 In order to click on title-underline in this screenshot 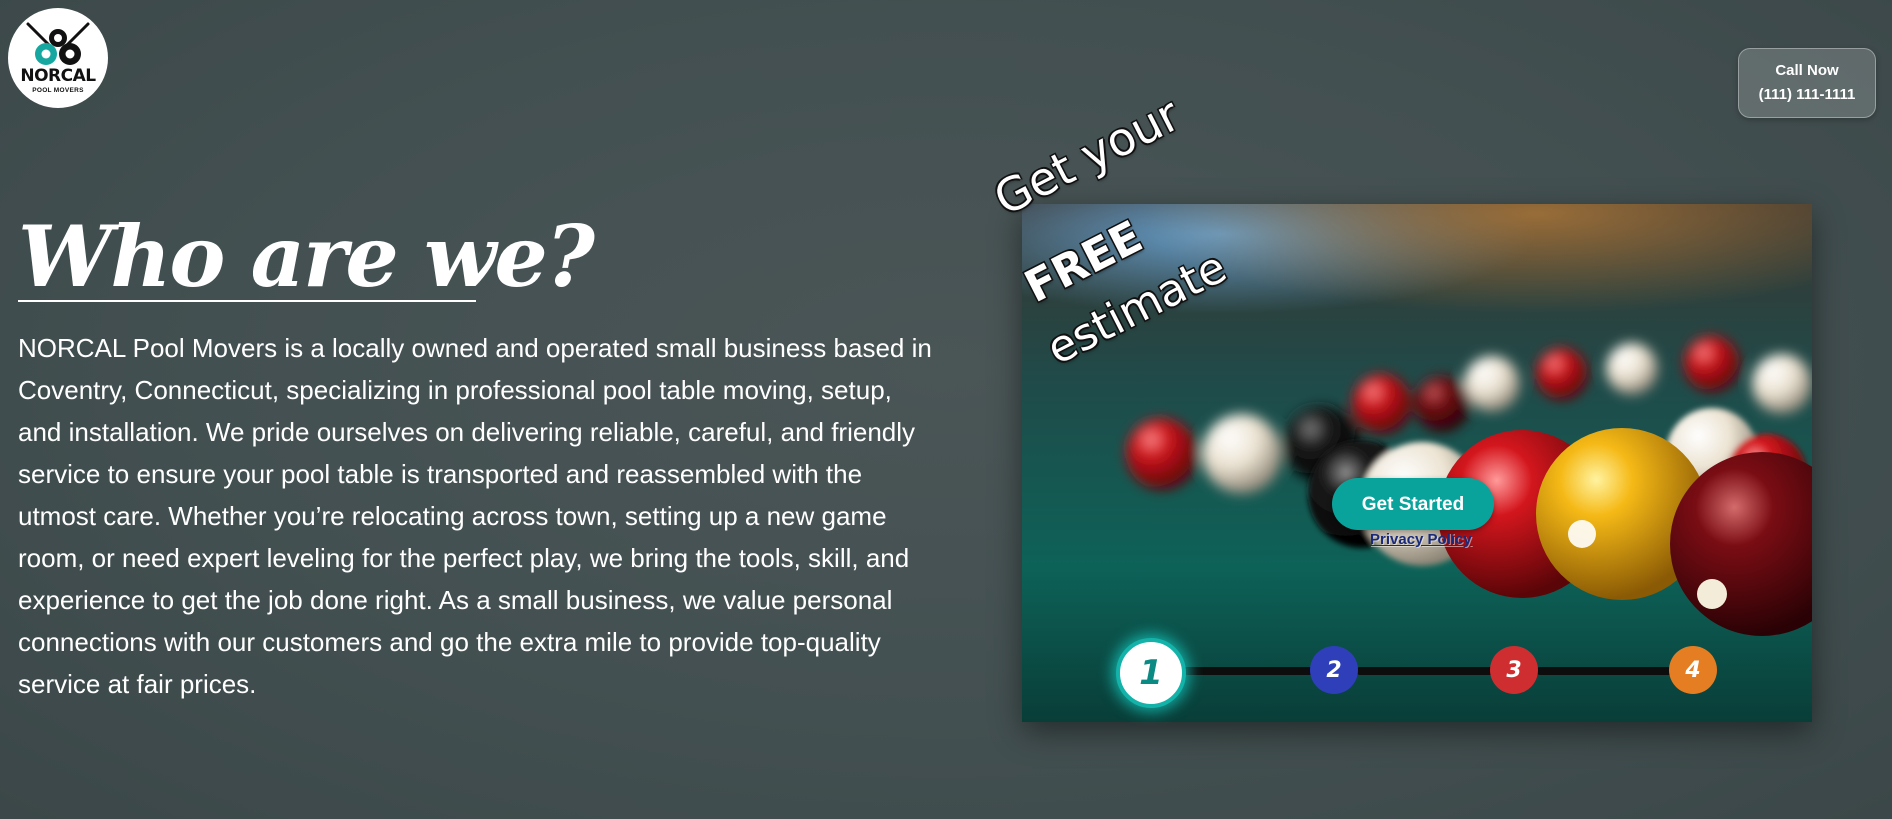, I will do `click(247, 301)`.